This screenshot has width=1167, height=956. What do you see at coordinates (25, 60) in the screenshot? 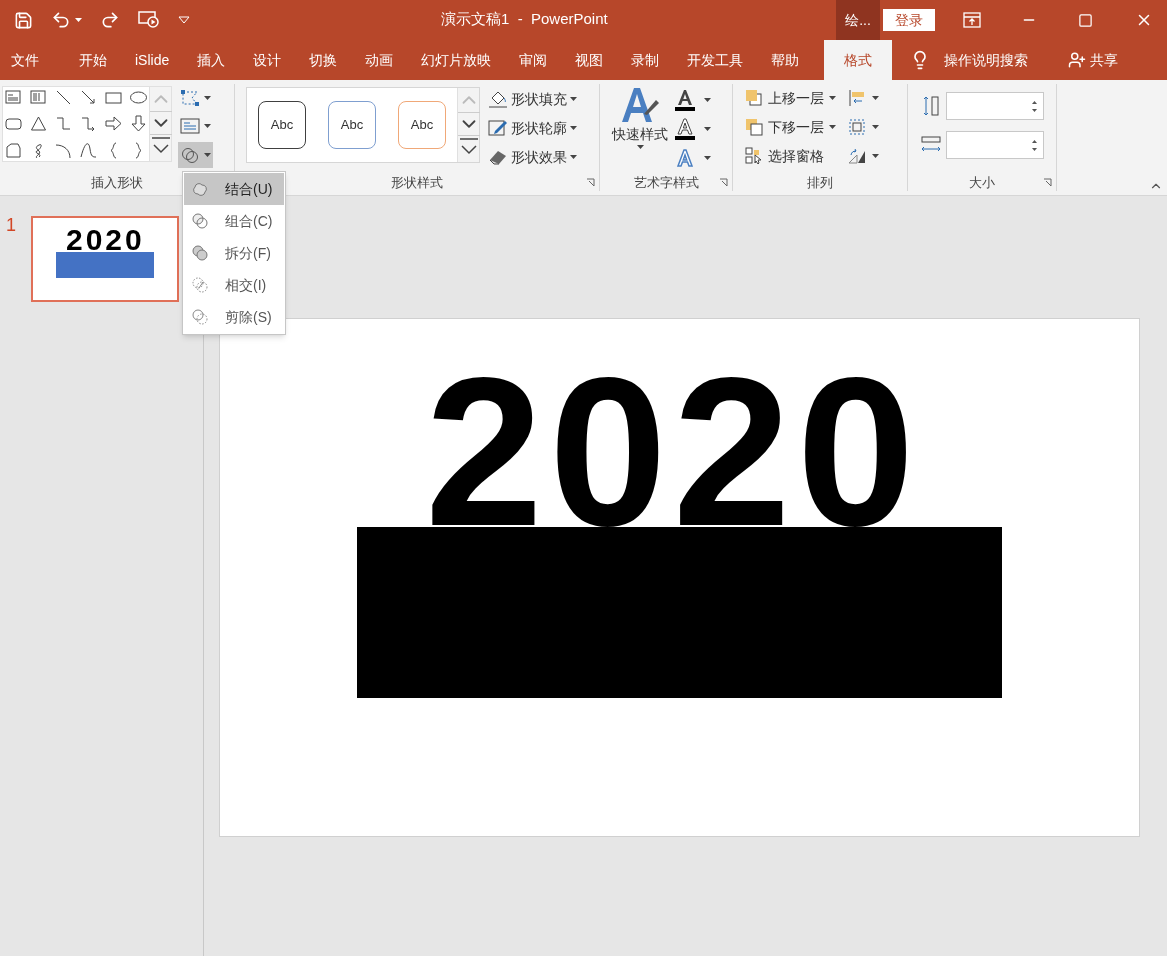
I see `ribbon-tab: 文件` at bounding box center [25, 60].